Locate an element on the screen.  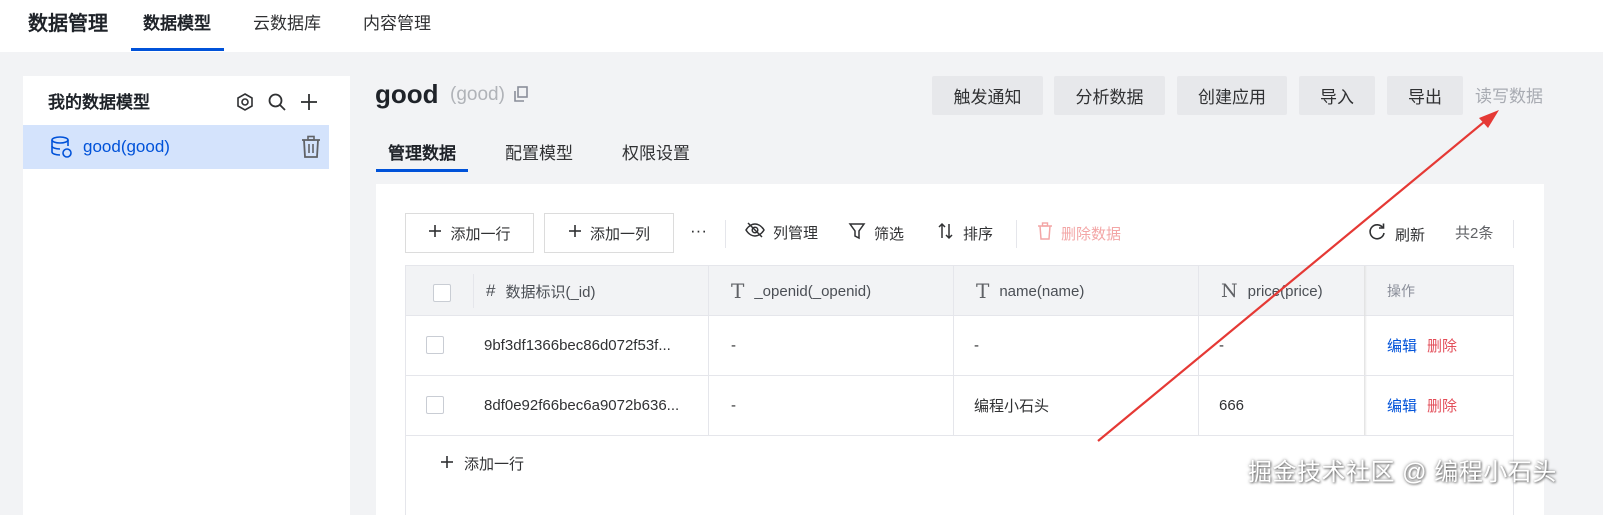
page-title: good is located at coordinates (407, 94).